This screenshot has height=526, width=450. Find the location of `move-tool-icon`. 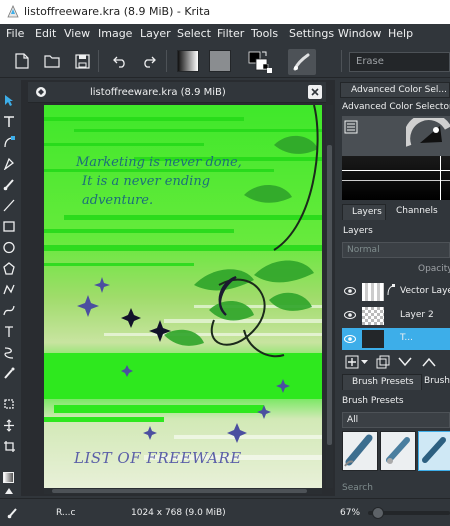

move-tool-icon is located at coordinates (8, 425).